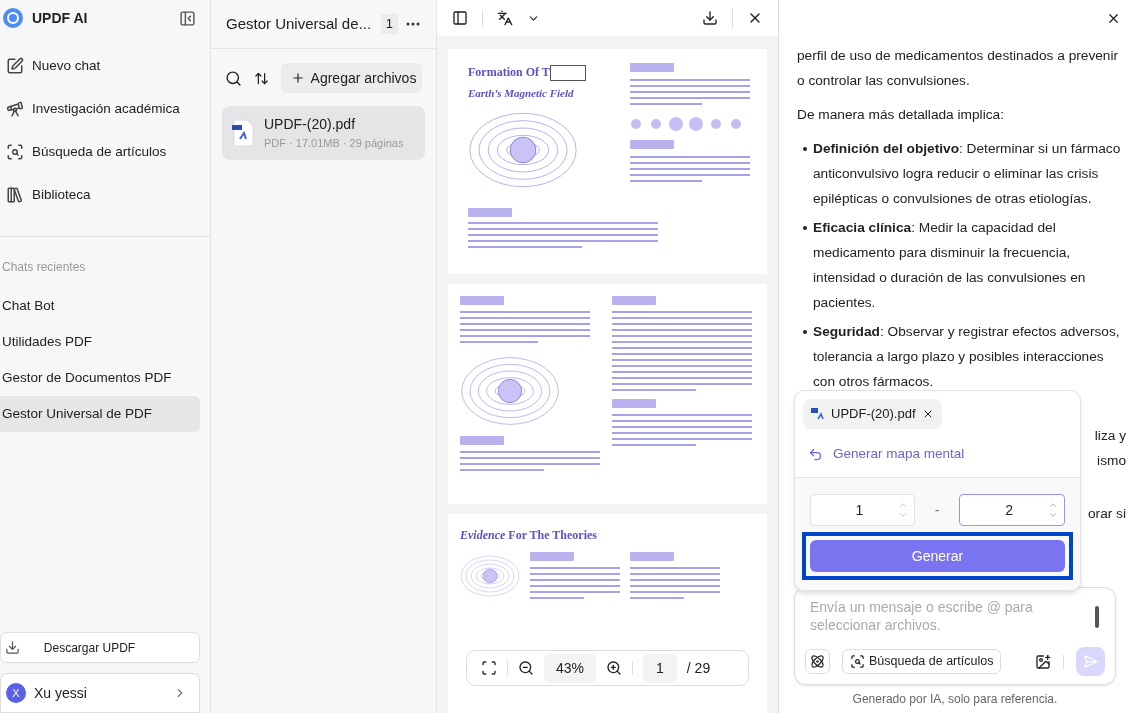  Describe the element at coordinates (1090, 661) in the screenshot. I see `send-icon` at that location.